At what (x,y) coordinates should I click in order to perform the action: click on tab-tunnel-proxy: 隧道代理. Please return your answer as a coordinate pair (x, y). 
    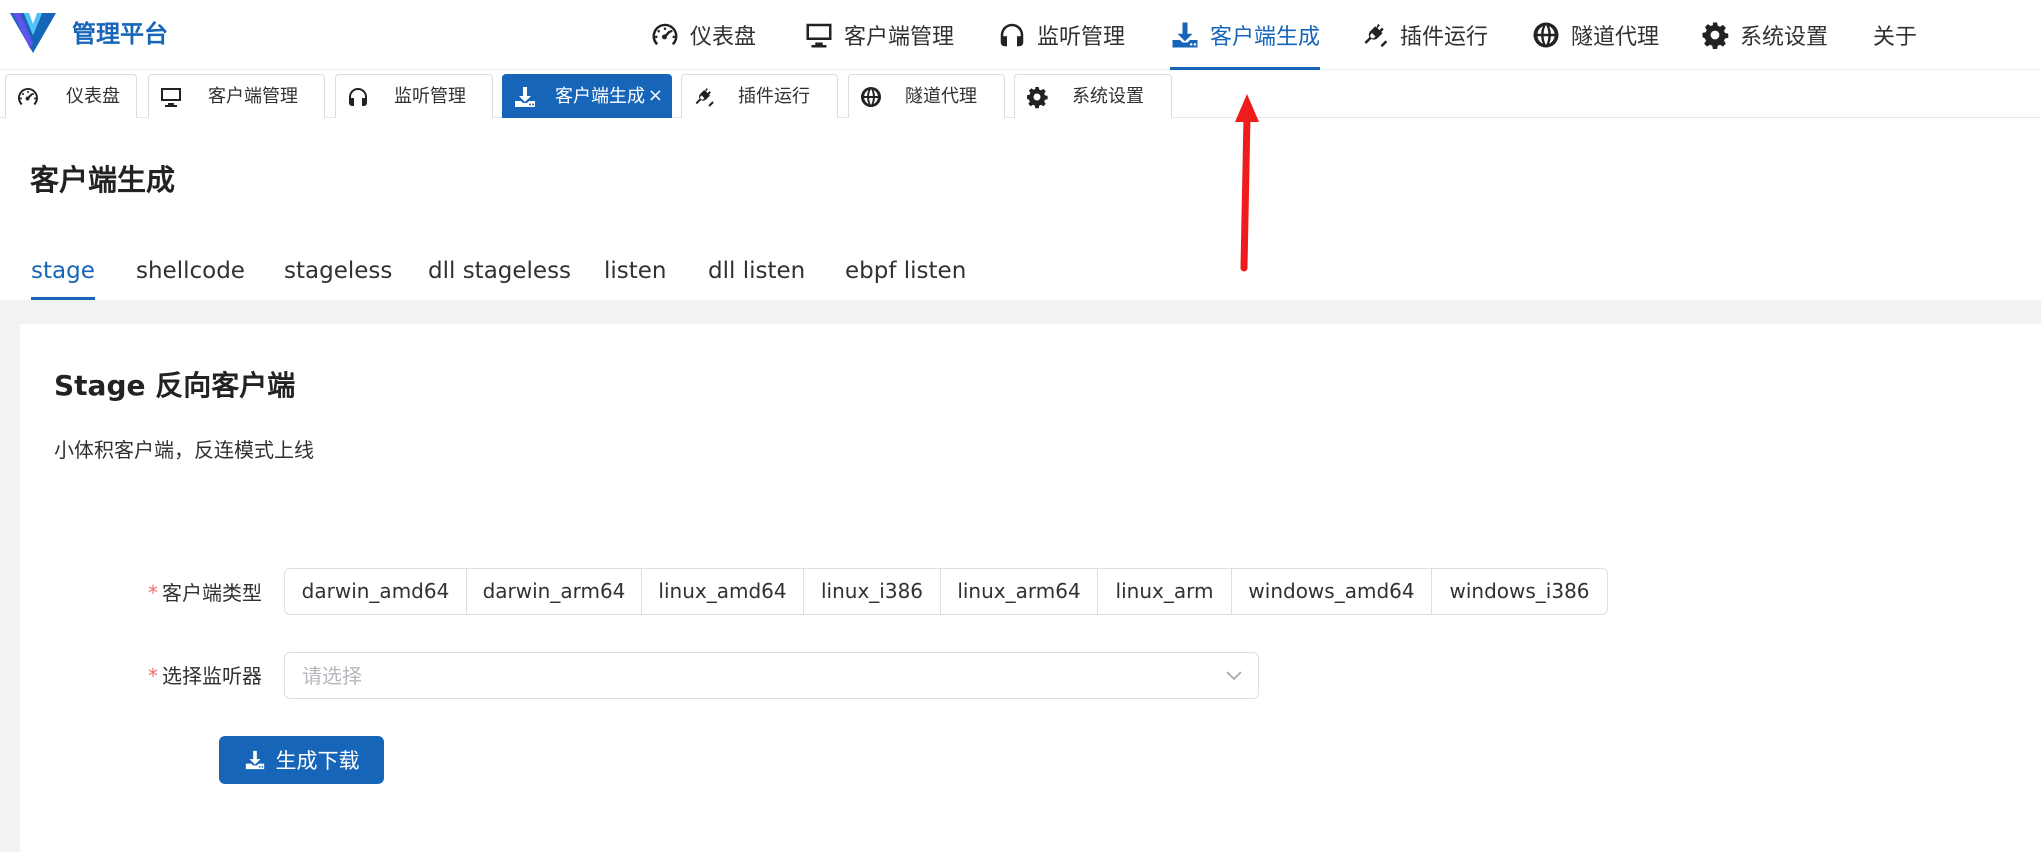
    Looking at the image, I should click on (926, 96).